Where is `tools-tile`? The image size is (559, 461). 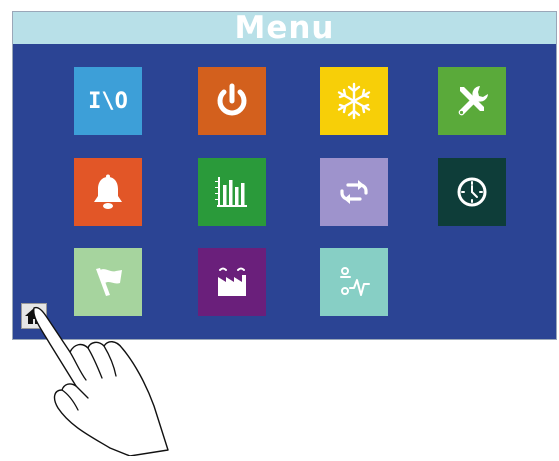 tools-tile is located at coordinates (472, 101).